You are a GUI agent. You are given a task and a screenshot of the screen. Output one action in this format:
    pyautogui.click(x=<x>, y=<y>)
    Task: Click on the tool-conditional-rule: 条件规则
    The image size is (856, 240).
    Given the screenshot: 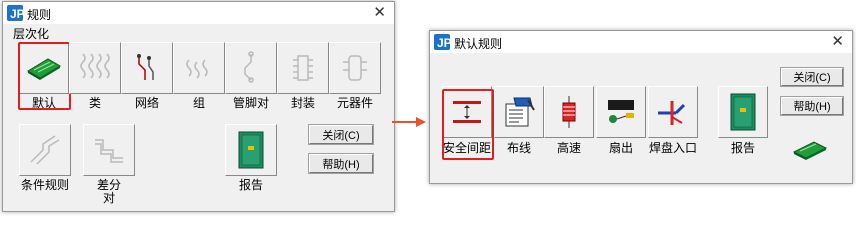 What is the action you would take?
    pyautogui.click(x=45, y=158)
    